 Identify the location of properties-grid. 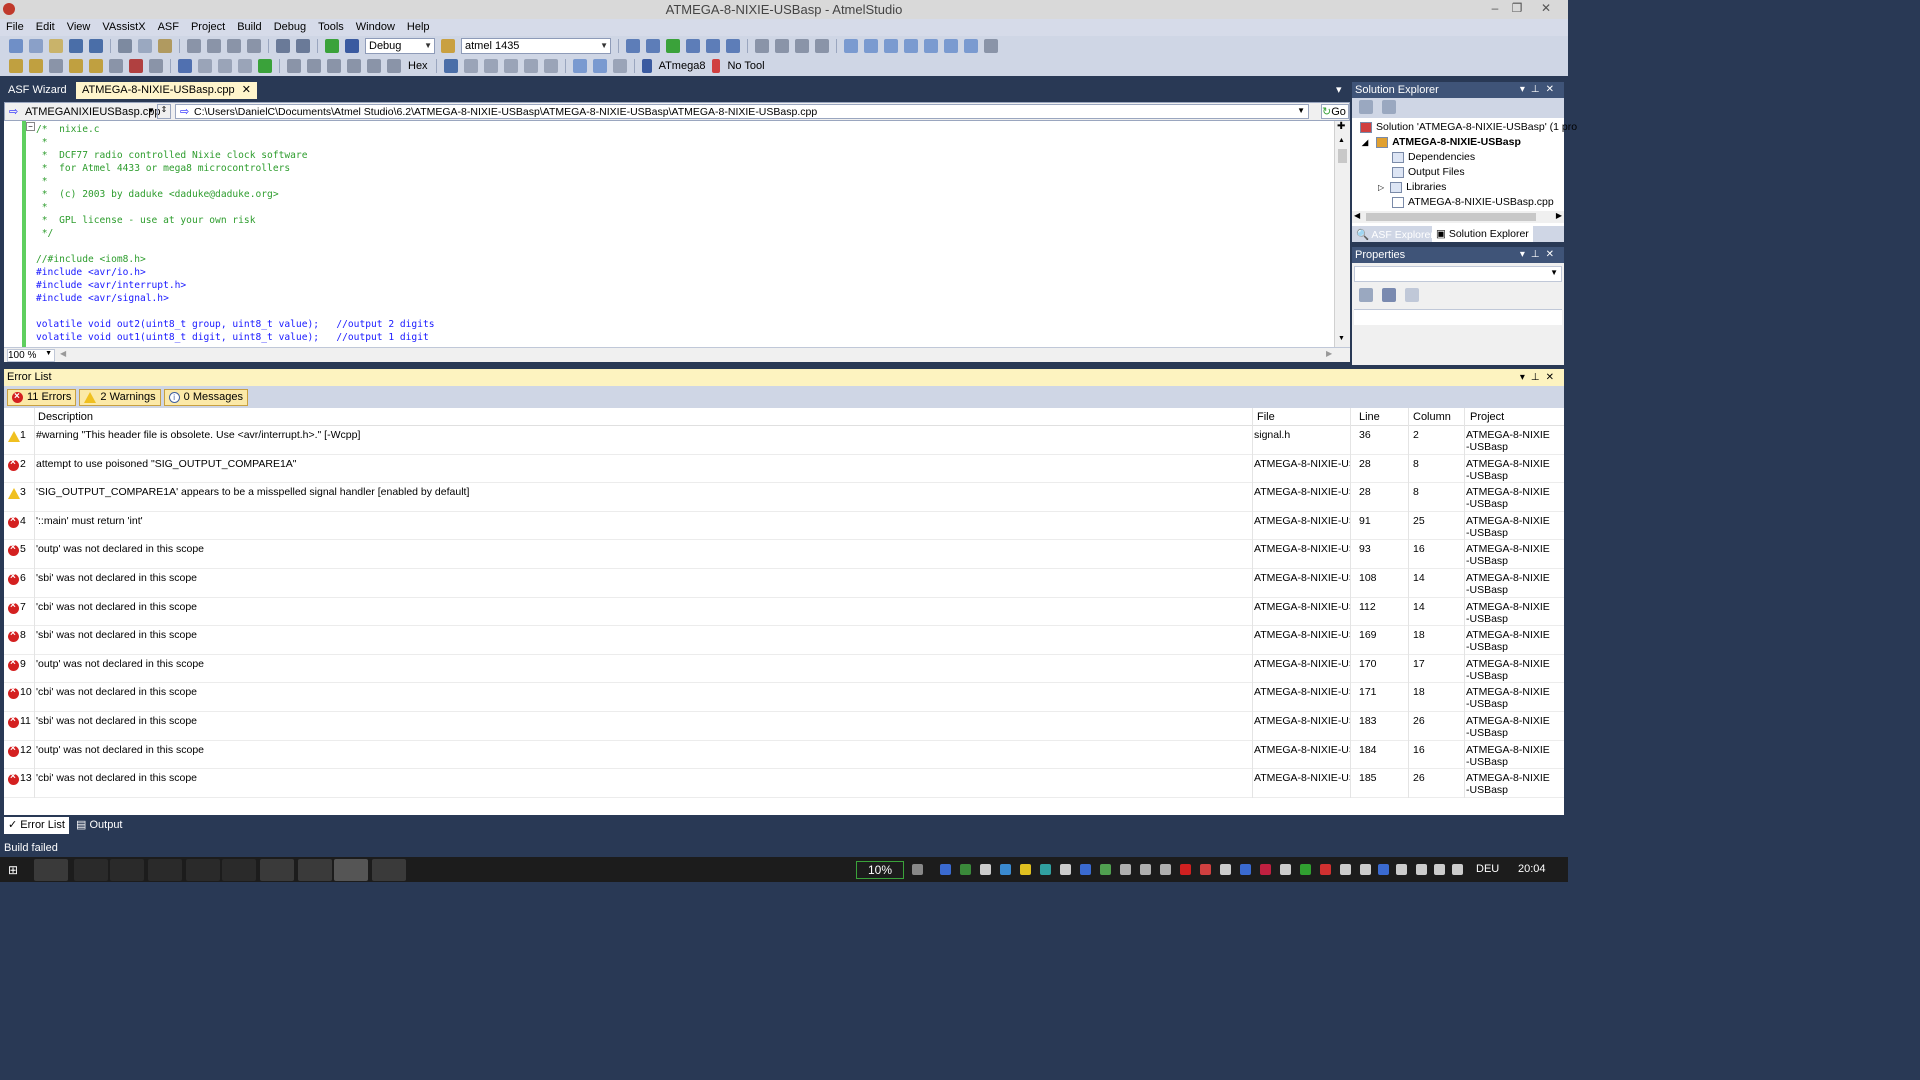
(1458, 317).